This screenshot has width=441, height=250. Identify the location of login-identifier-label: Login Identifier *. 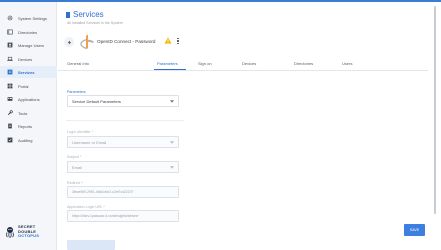
(80, 132).